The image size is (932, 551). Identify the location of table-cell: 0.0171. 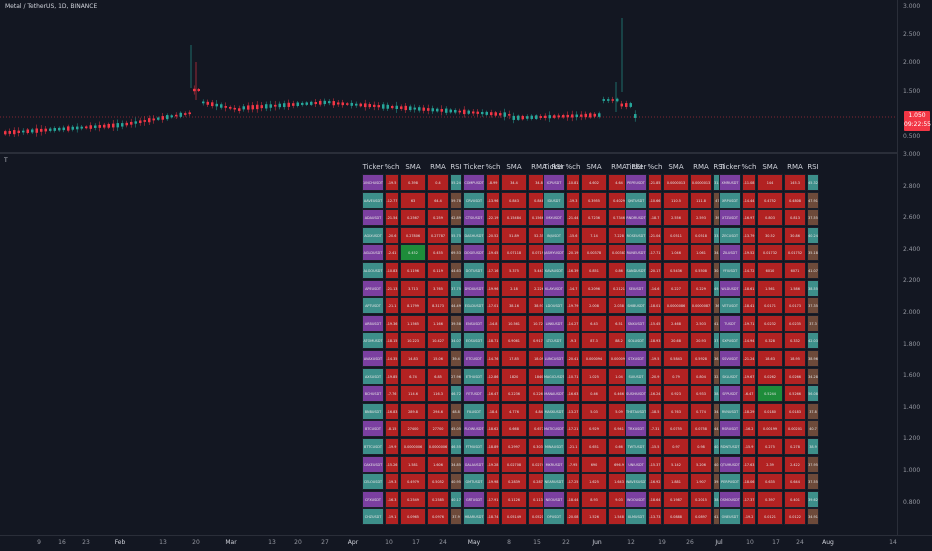
(770, 306).